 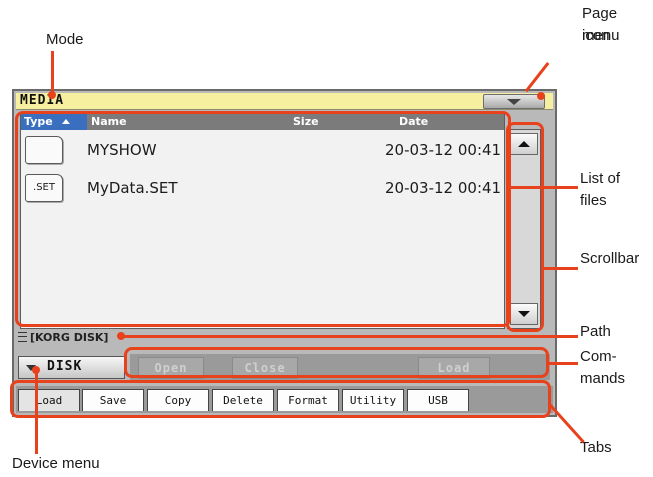 What do you see at coordinates (595, 331) in the screenshot?
I see `callout-path: Path` at bounding box center [595, 331].